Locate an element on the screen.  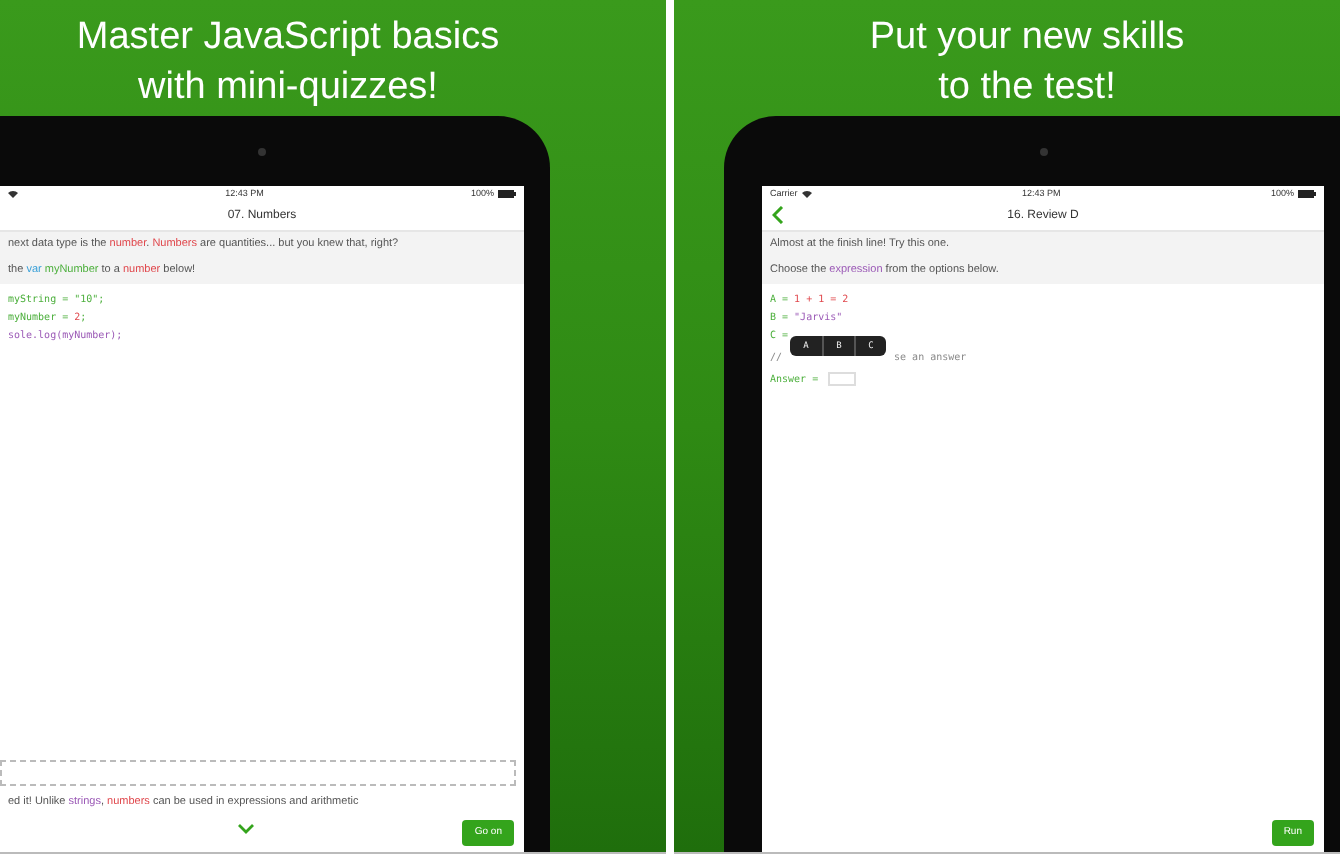
answer-field is located at coordinates (842, 379).